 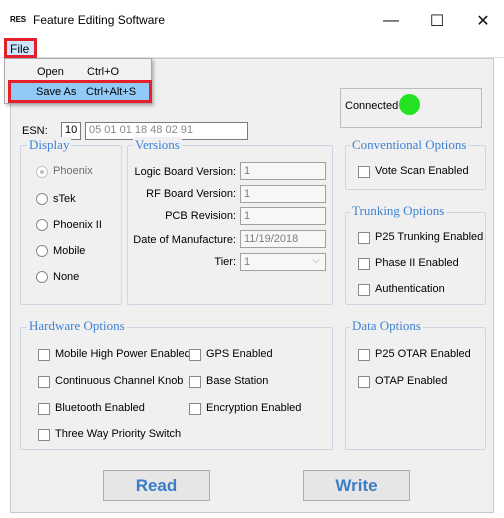 I want to click on radio-none, so click(x=42, y=277).